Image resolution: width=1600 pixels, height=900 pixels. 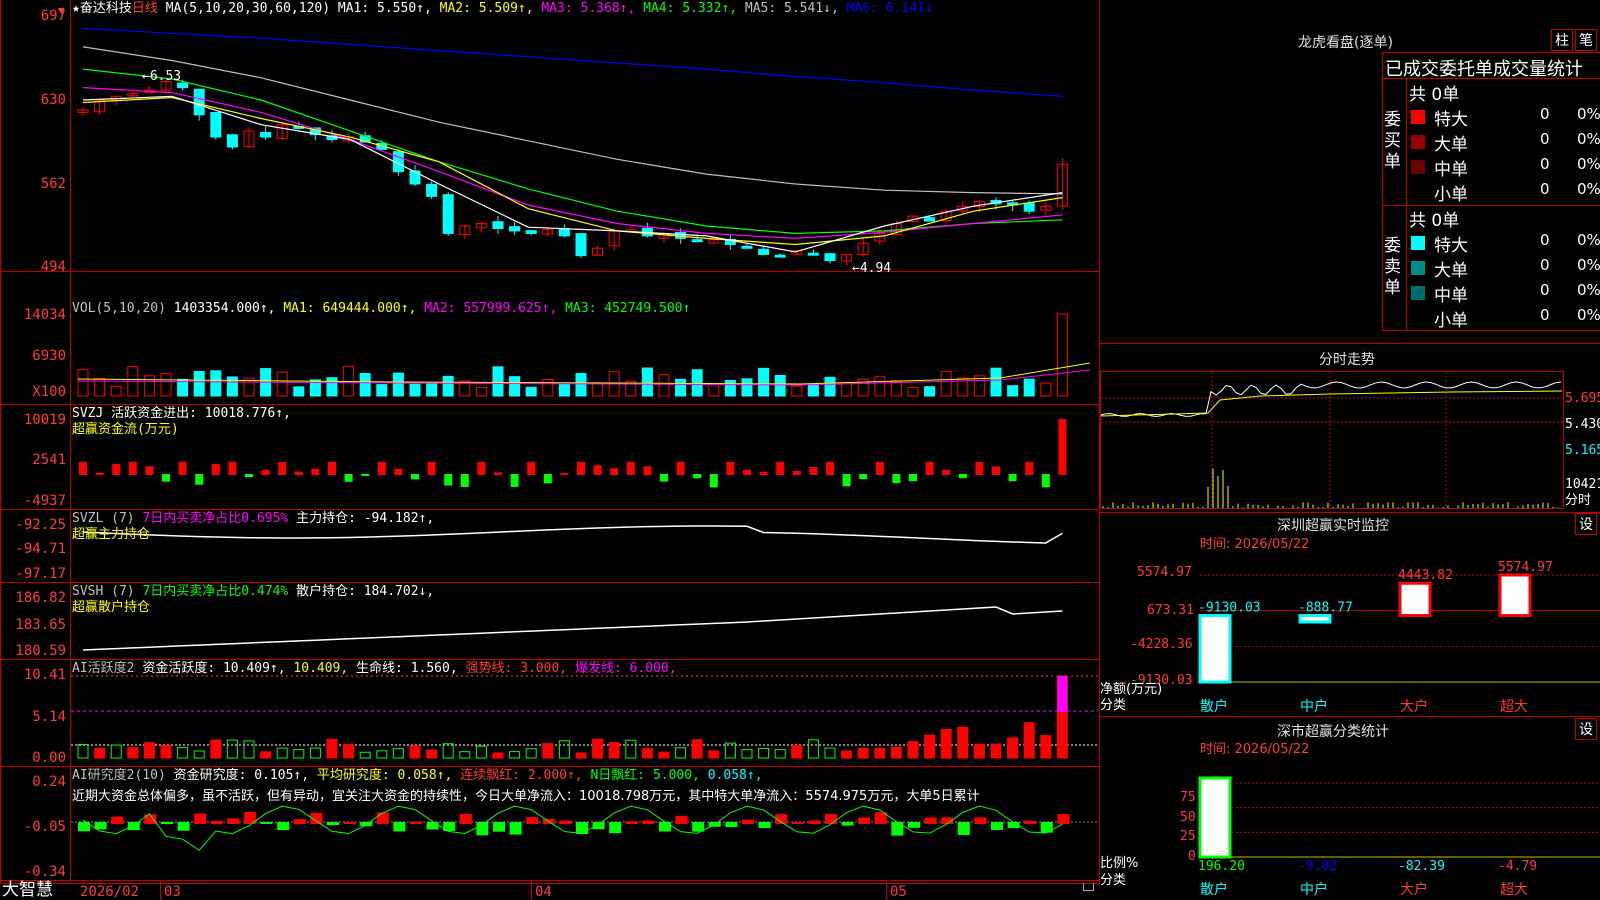 I want to click on sz-stats-data-label: -9.02, so click(x=1317, y=866).